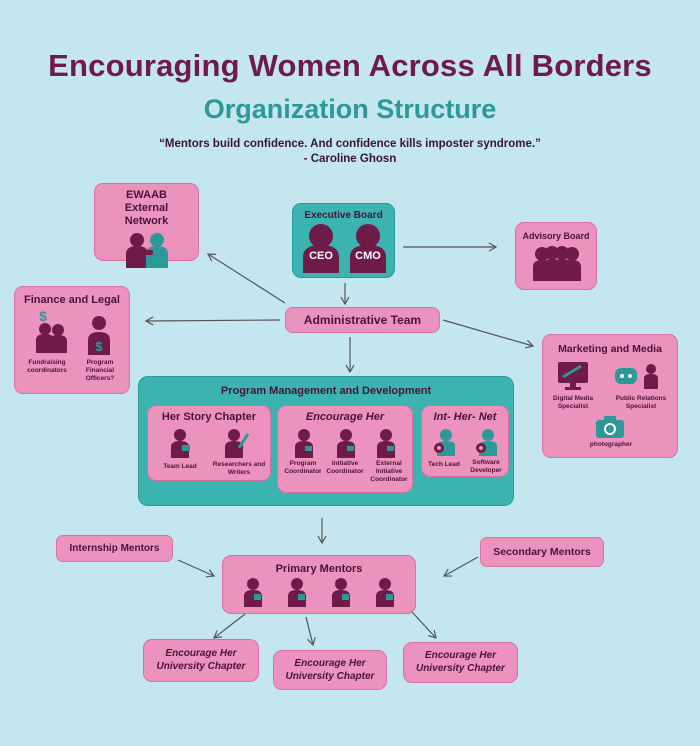 The width and height of the screenshot is (700, 746). Describe the element at coordinates (229, 626) in the screenshot. I see `arrow-primary-chapter1` at that location.